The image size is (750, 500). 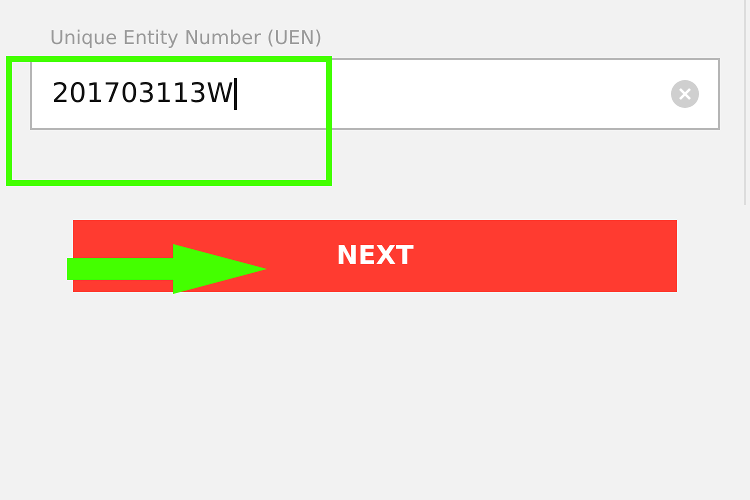 I want to click on arrow-icon, so click(x=168, y=269).